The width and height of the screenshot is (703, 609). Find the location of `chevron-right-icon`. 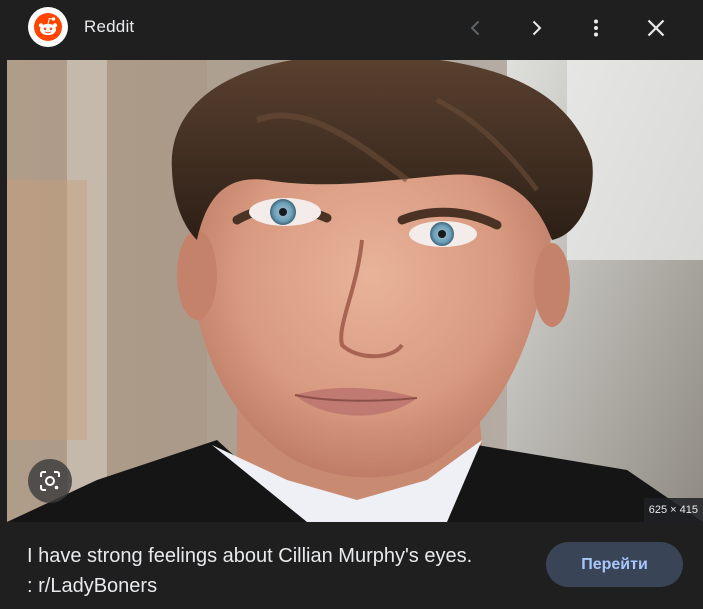

chevron-right-icon is located at coordinates (537, 28).